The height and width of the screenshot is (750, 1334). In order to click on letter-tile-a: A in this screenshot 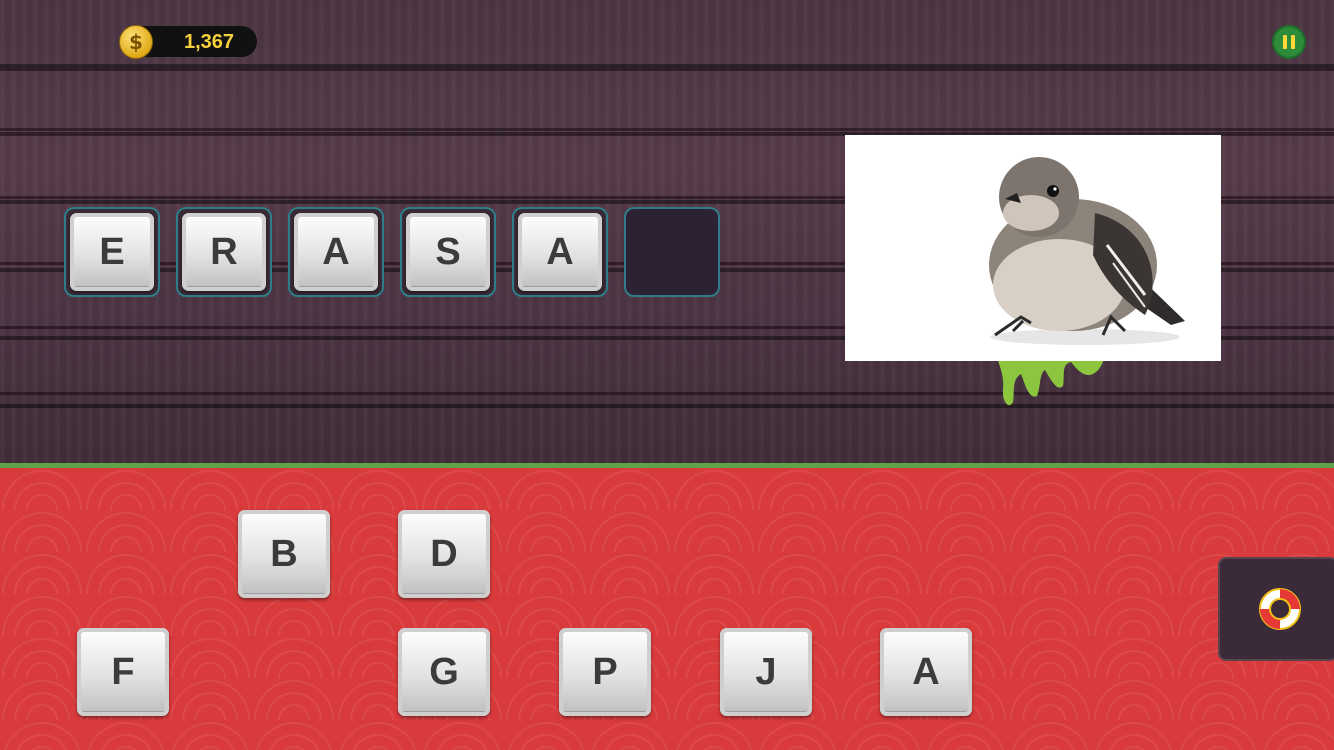, I will do `click(926, 672)`.